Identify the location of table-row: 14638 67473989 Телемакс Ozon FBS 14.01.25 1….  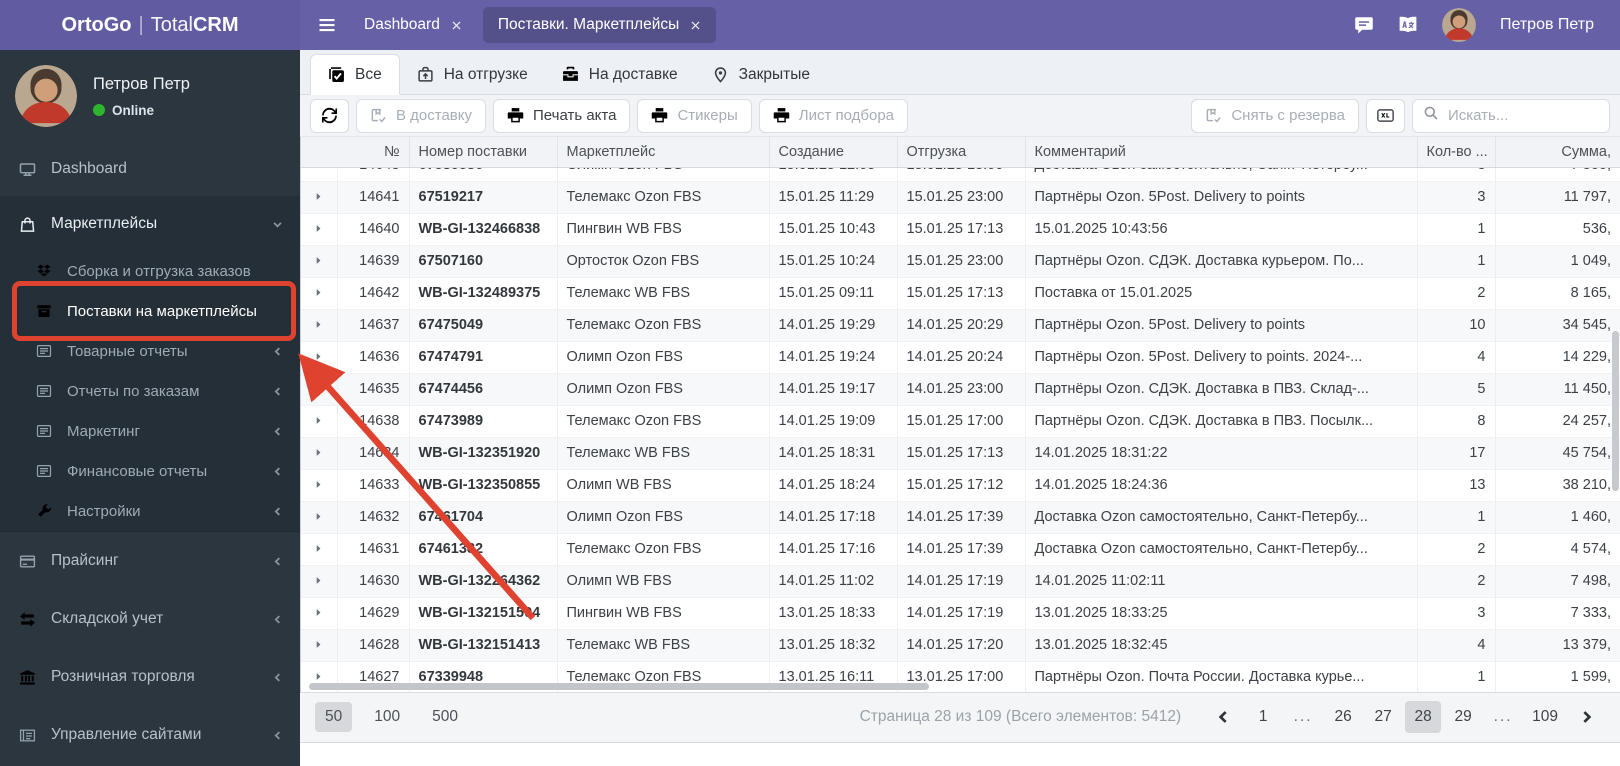
(960, 420).